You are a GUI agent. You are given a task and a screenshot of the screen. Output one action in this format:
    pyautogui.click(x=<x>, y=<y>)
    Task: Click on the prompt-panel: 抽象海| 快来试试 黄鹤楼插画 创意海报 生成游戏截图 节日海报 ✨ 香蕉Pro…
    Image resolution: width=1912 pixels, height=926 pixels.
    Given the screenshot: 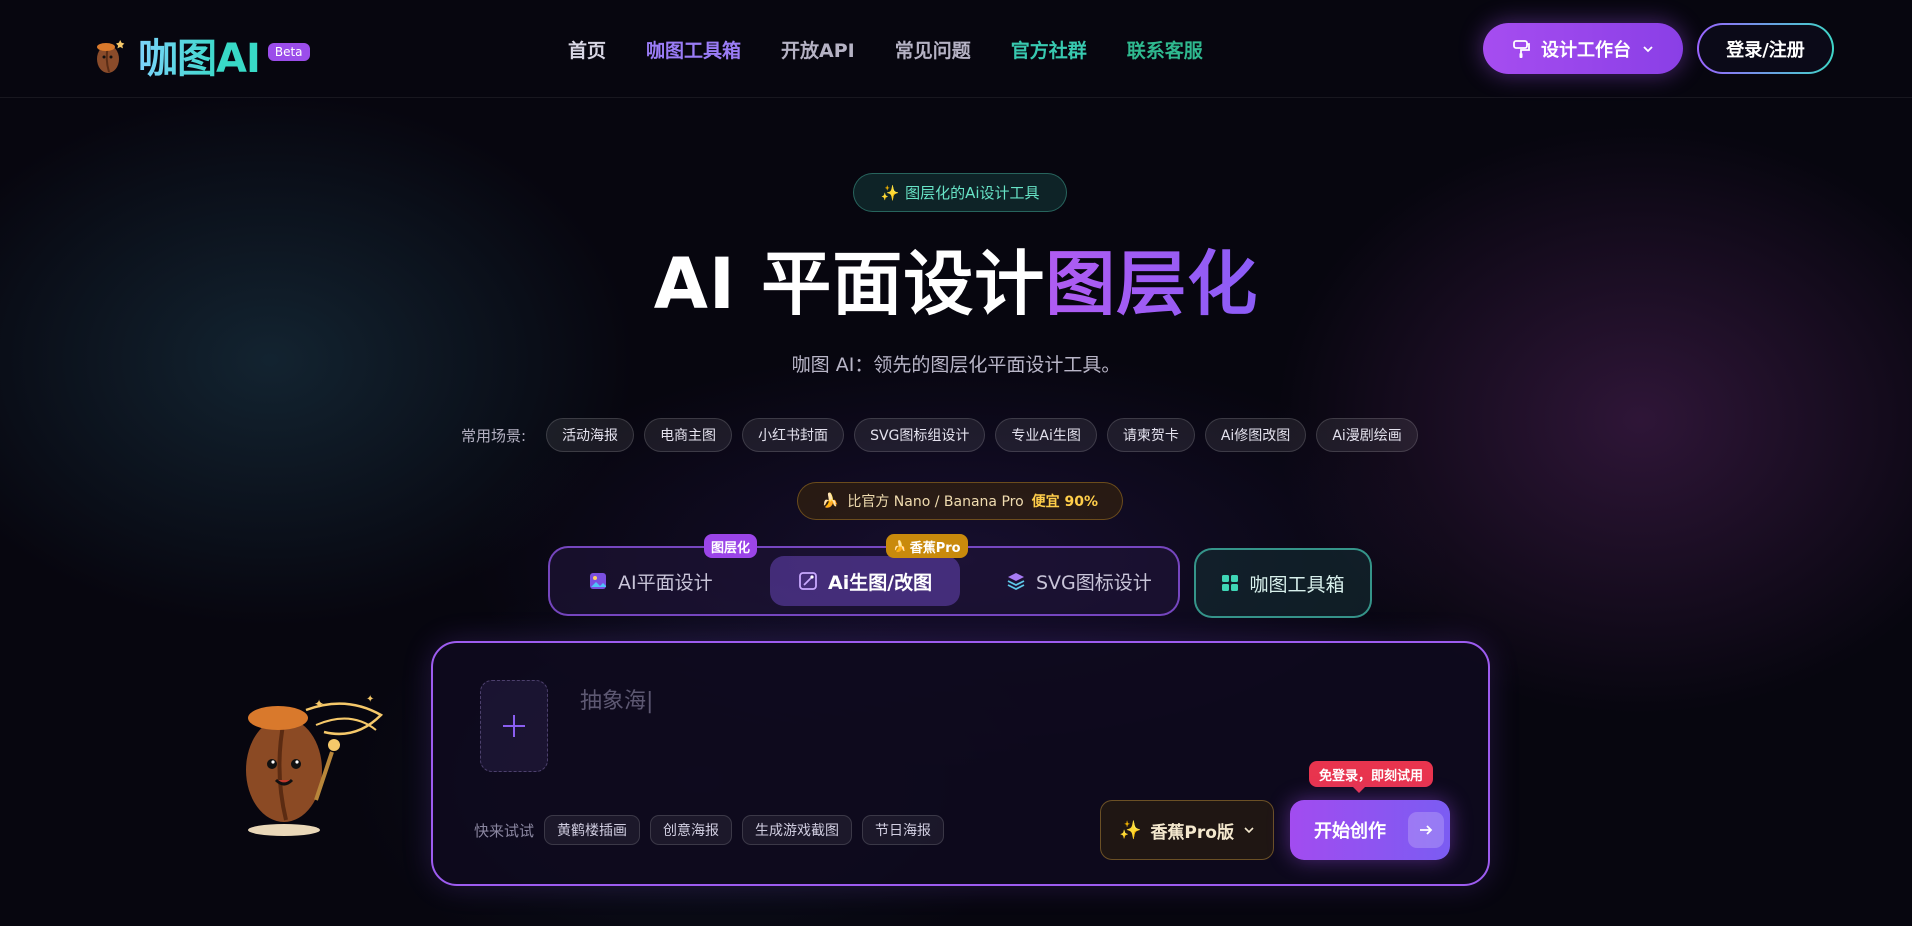 What is the action you would take?
    pyautogui.click(x=960, y=763)
    